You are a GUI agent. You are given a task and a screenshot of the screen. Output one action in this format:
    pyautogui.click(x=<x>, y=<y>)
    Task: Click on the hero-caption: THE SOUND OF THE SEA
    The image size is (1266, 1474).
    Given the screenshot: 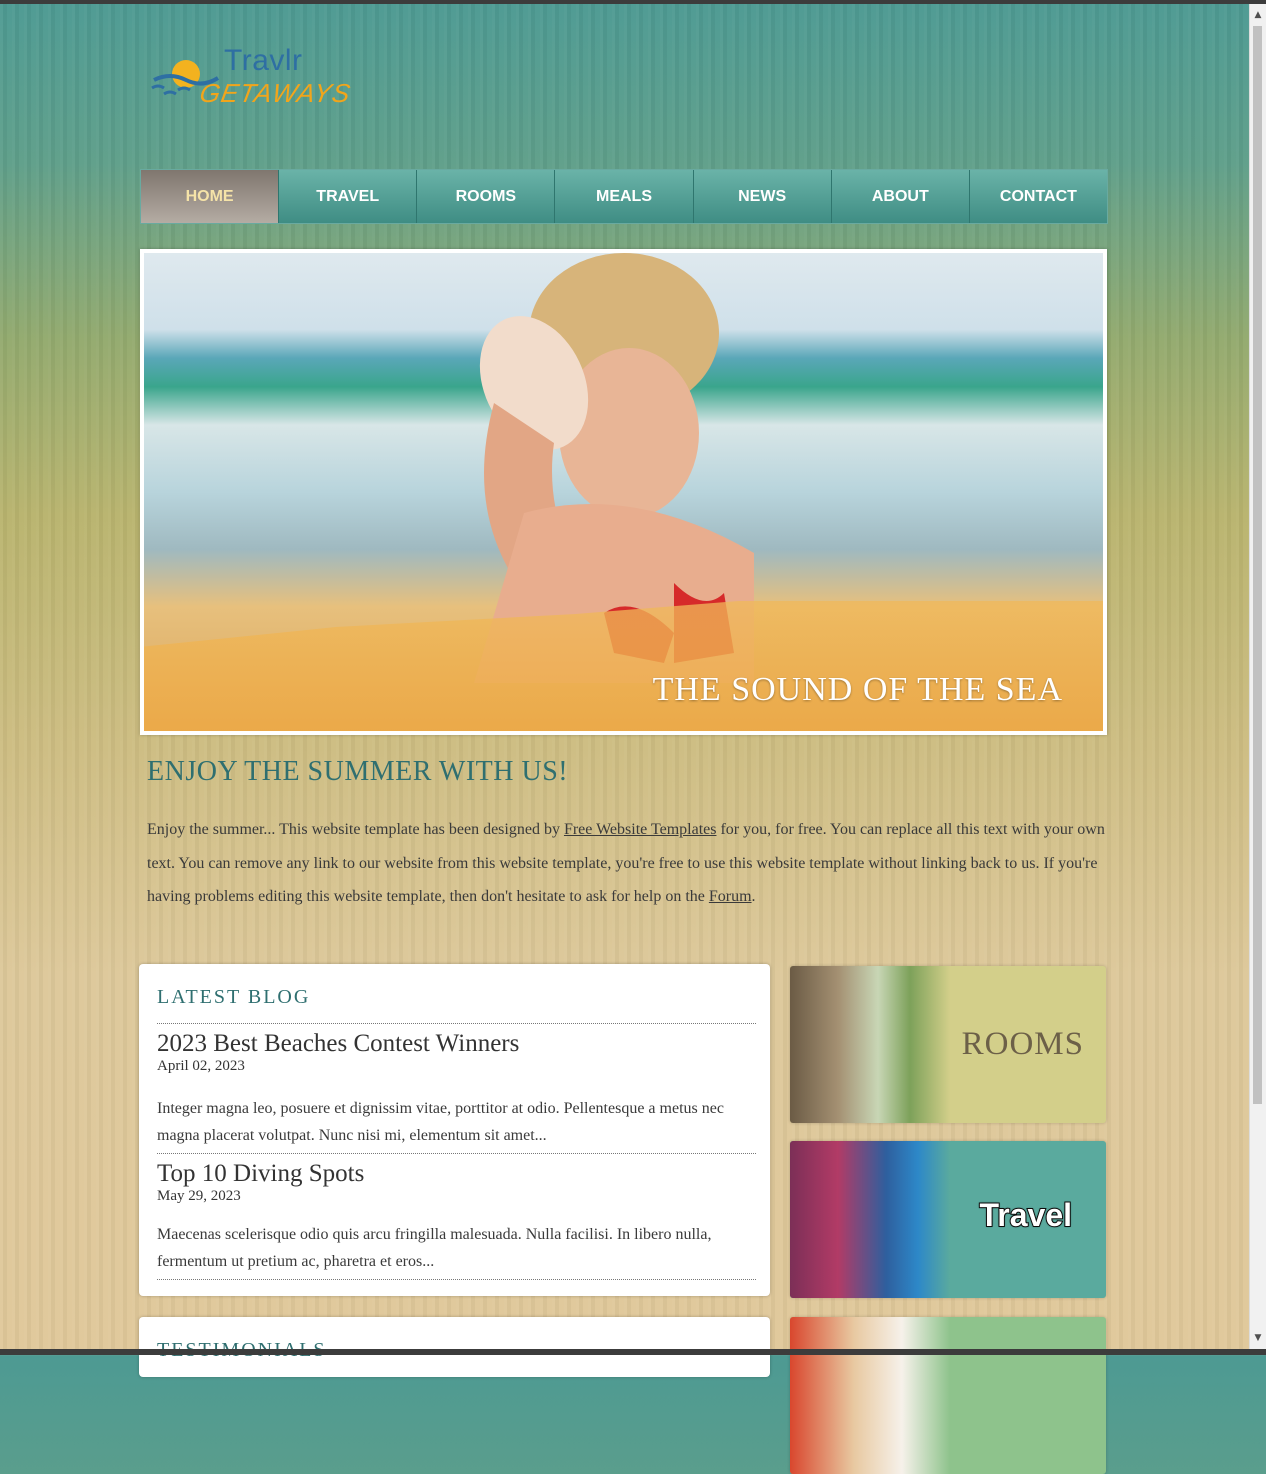 What is the action you would take?
    pyautogui.click(x=857, y=689)
    